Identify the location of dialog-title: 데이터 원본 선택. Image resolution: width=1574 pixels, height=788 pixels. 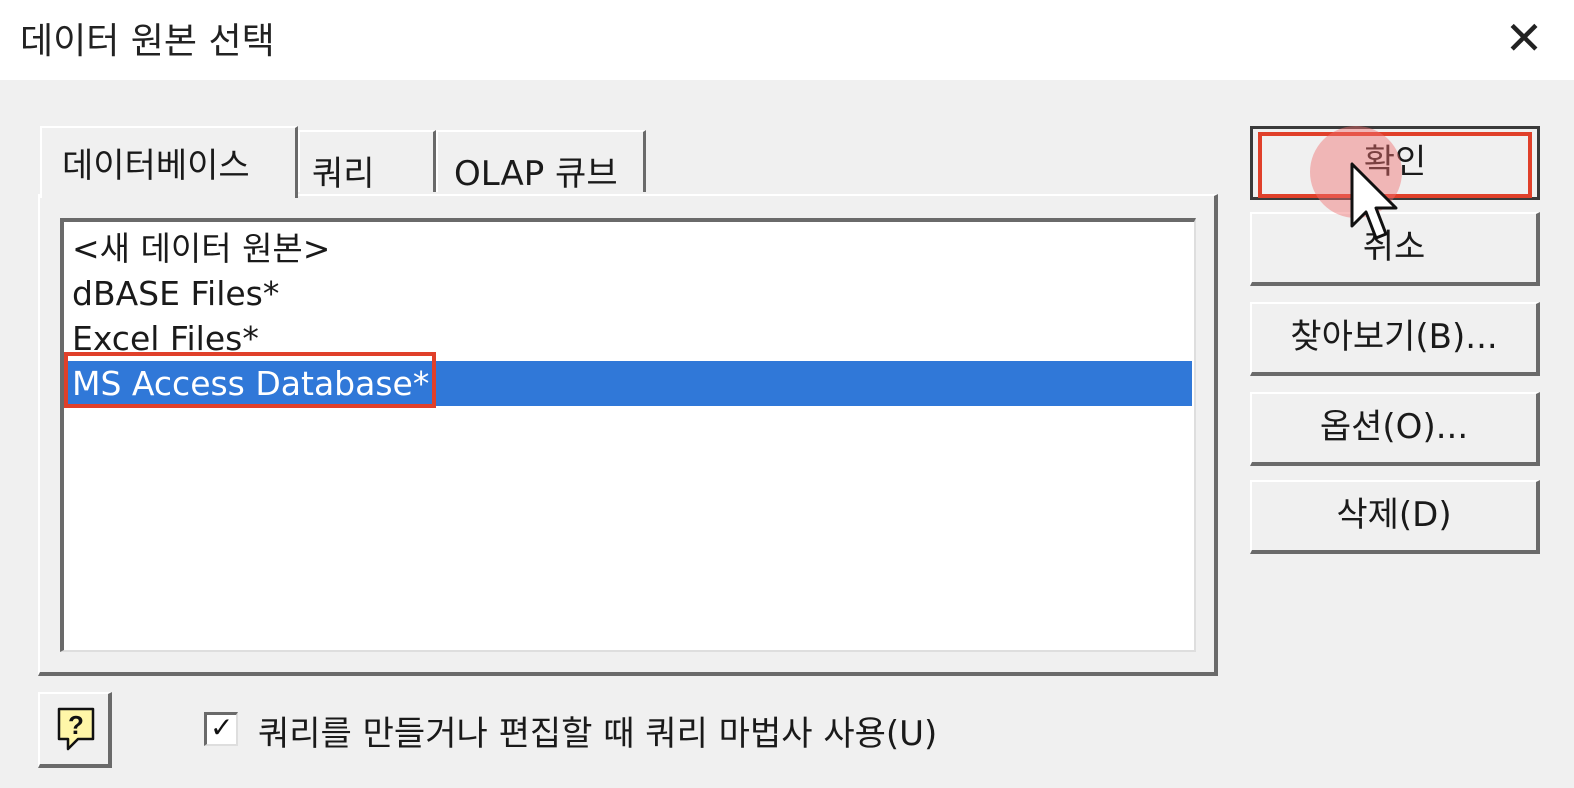
(147, 41).